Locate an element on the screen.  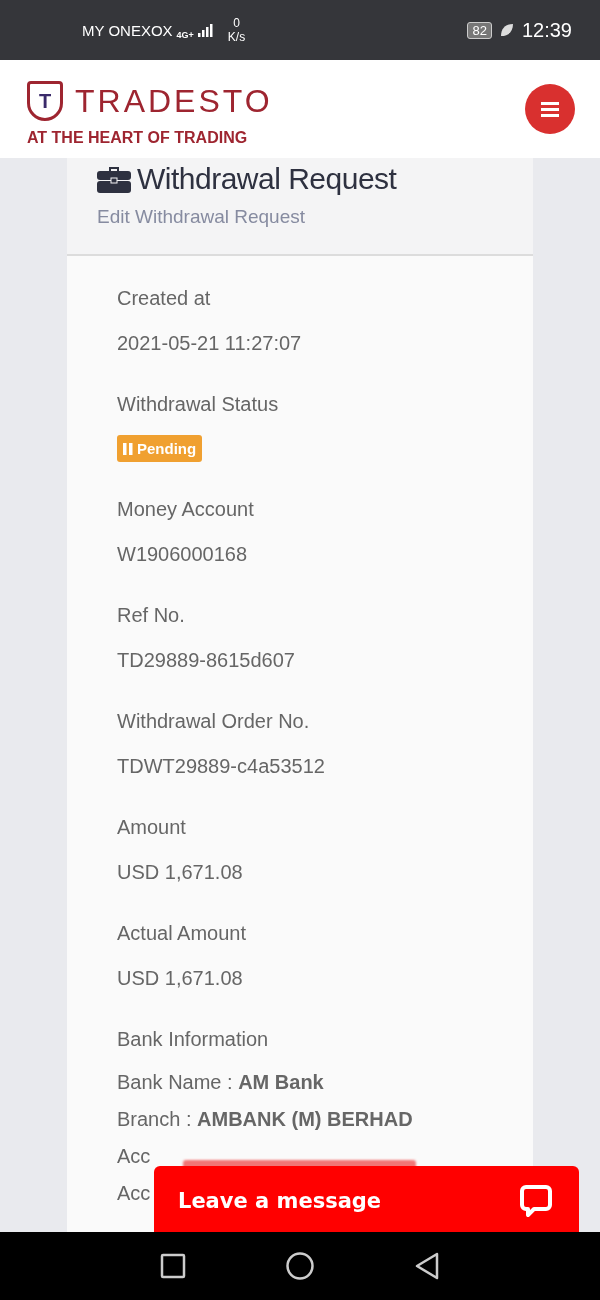
field-value: TDWT29889-c4a53512 is located at coordinates (221, 766).